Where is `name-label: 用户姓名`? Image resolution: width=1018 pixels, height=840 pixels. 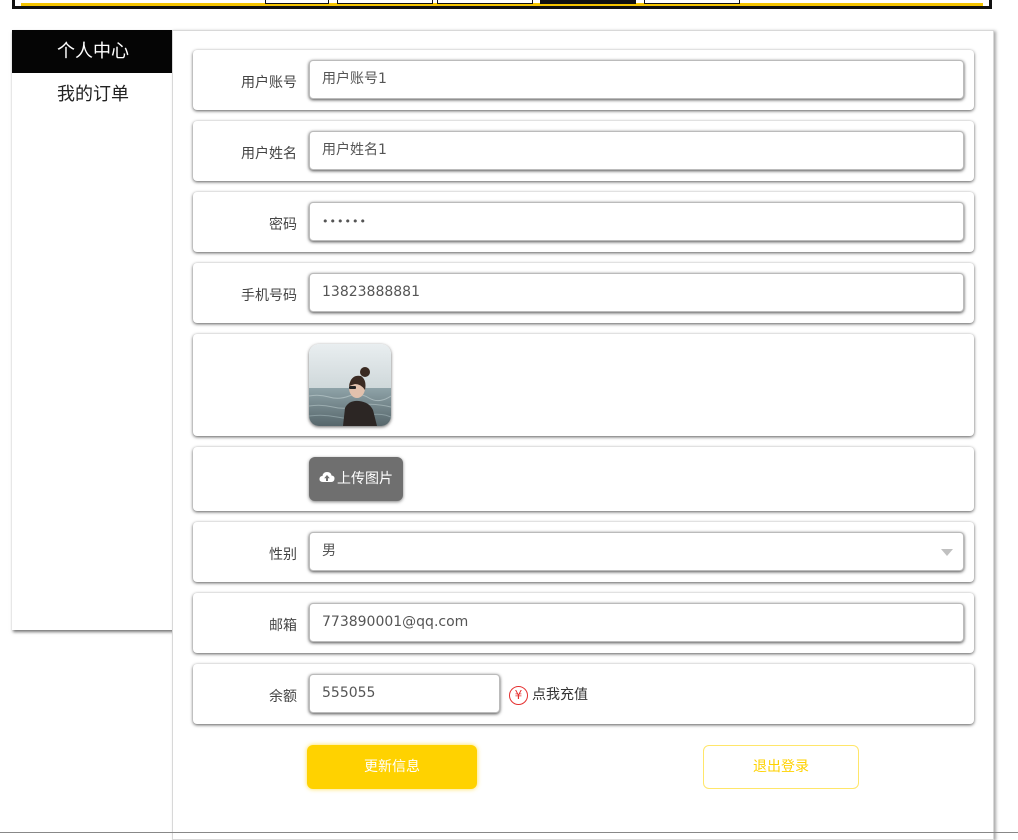 name-label: 用户姓名 is located at coordinates (269, 154).